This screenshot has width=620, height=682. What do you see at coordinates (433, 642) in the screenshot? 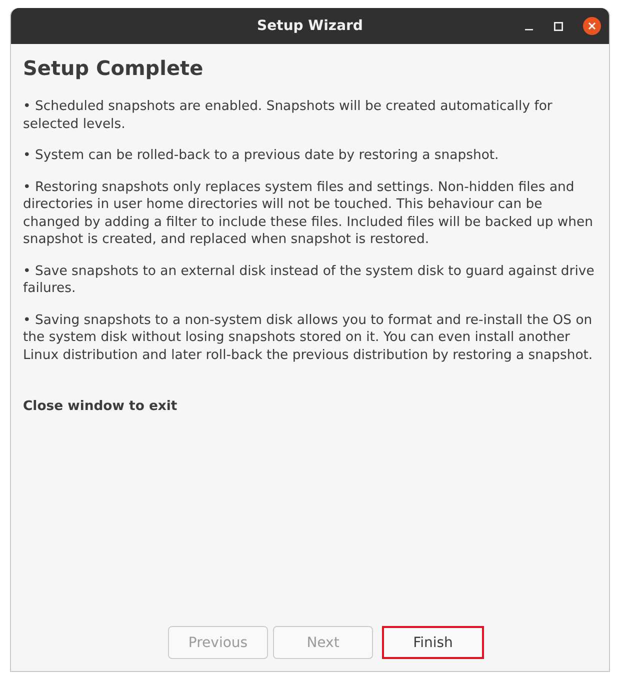
I see `wizard-button: Finish` at bounding box center [433, 642].